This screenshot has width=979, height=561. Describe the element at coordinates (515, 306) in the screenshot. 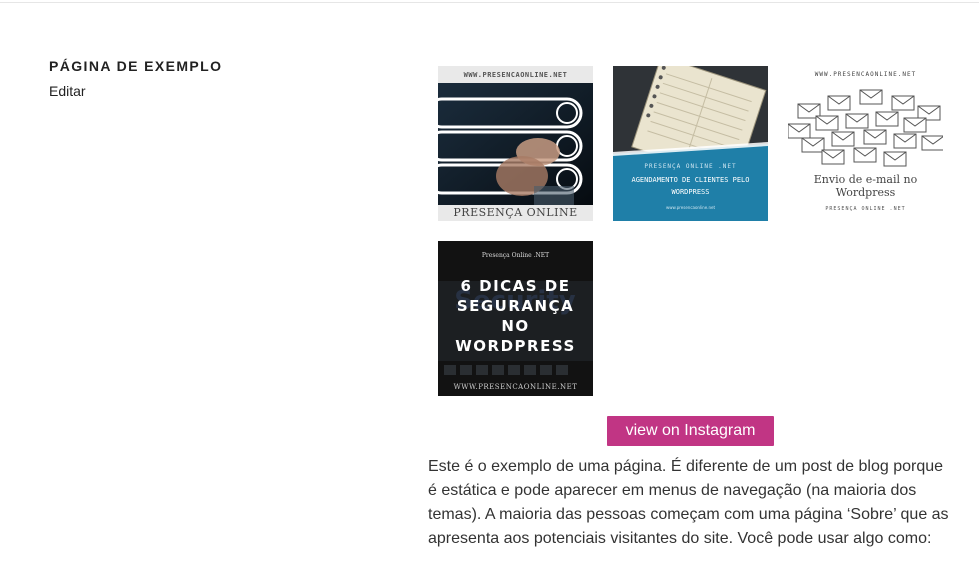

I see `post-4-line-2: SEGURANÇA` at that location.